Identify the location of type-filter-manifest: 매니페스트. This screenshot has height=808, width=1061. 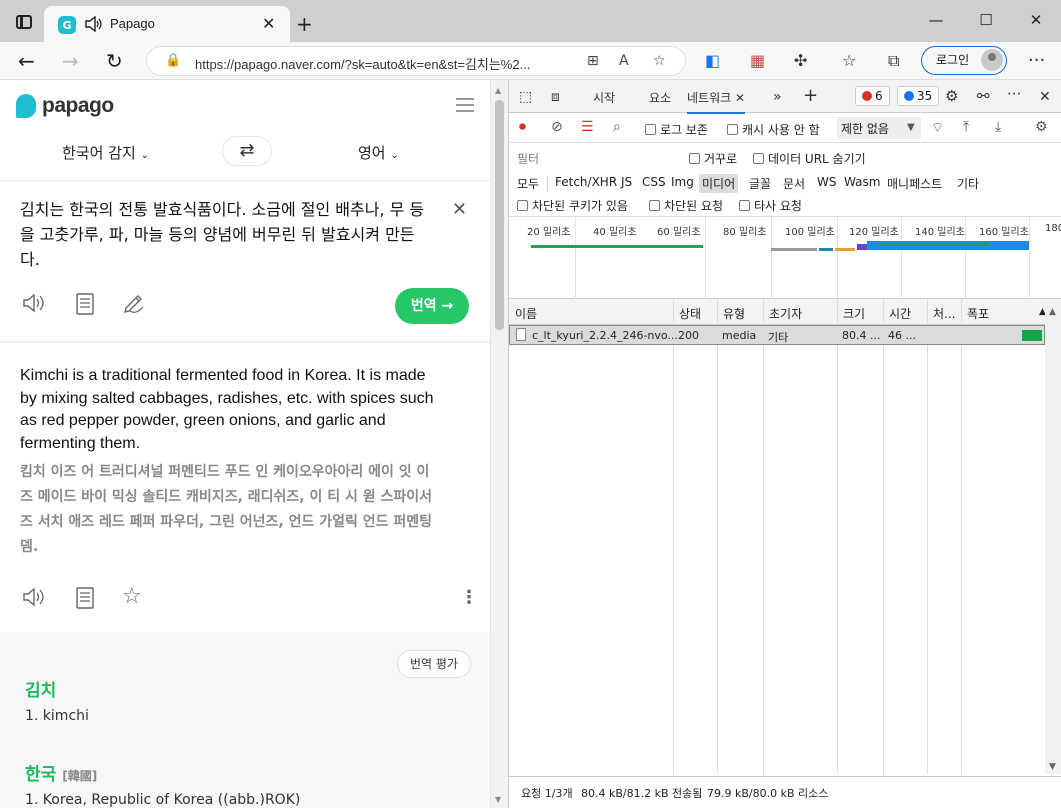
(914, 183).